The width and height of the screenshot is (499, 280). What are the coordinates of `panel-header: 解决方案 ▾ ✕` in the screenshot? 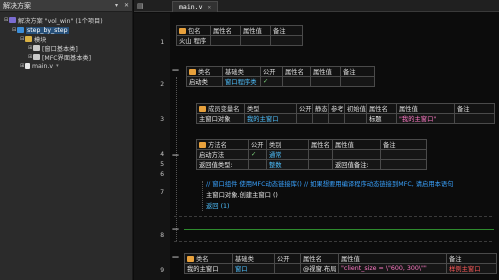 It's located at (66, 6).